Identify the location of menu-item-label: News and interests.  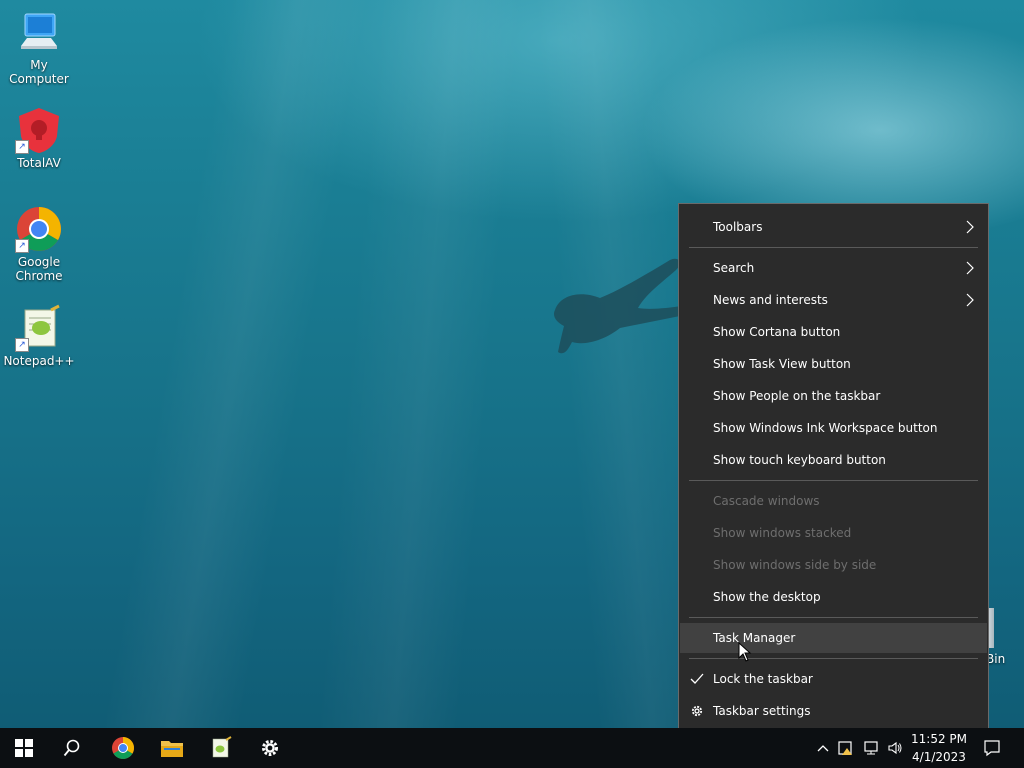
(770, 300).